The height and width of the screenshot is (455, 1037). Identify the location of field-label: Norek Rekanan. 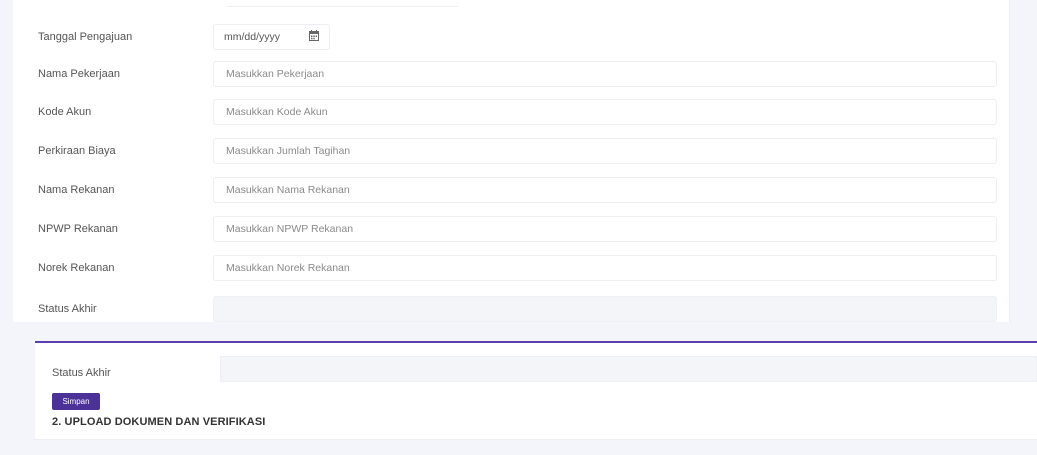
(76, 268).